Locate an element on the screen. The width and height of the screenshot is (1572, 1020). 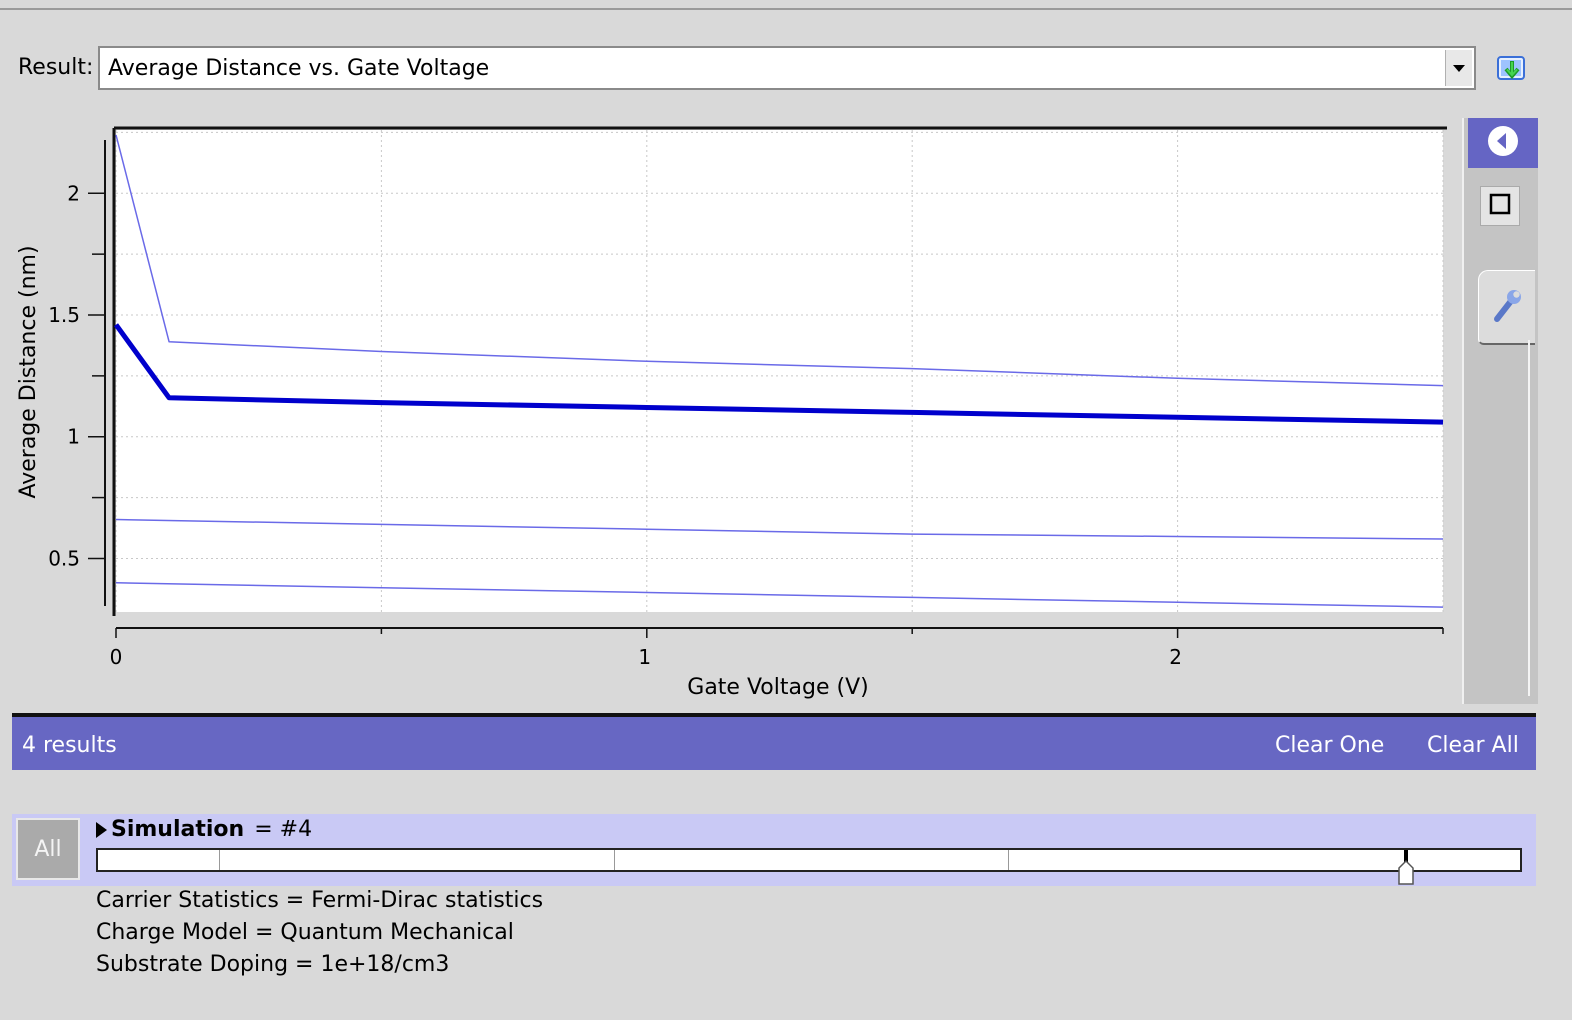
download-button is located at coordinates (1512, 70).